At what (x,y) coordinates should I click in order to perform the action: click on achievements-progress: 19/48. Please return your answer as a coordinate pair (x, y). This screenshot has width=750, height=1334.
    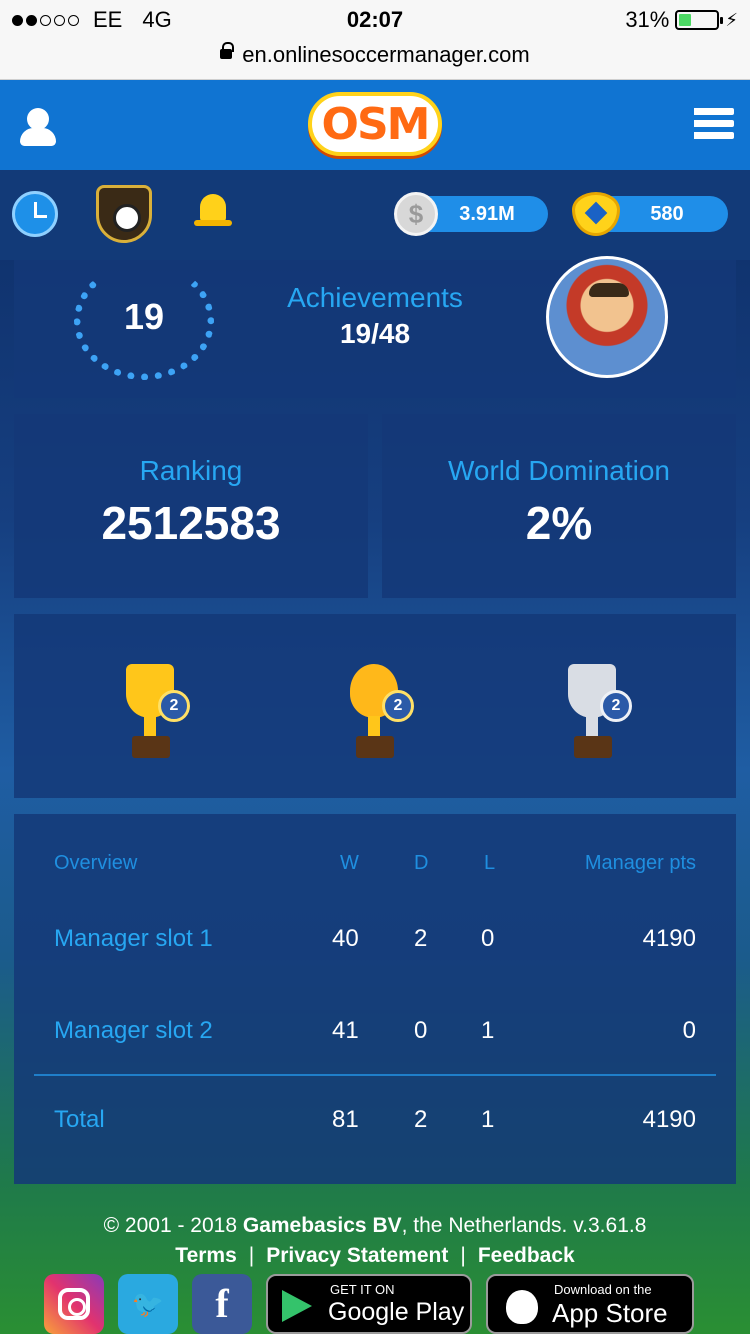
    Looking at the image, I should click on (375, 333).